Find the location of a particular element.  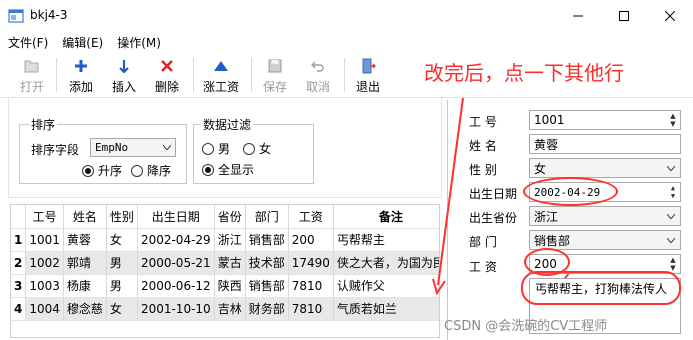

delete-button: 删除 is located at coordinates (167, 75).